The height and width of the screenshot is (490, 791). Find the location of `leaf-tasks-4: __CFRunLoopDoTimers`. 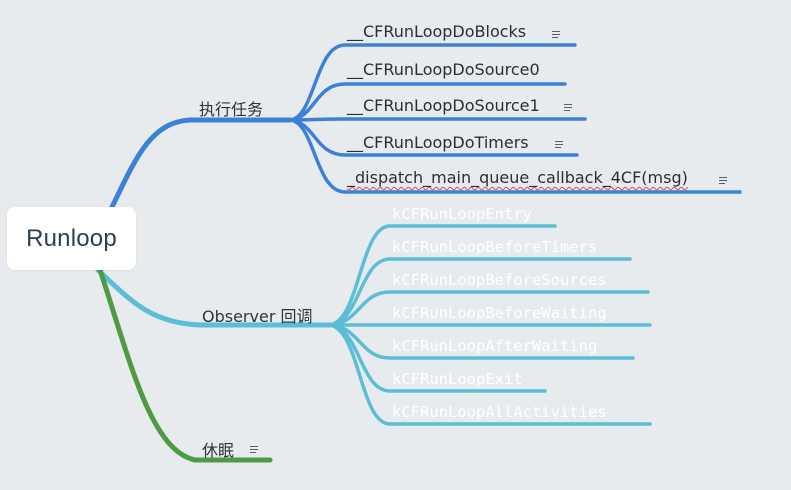

leaf-tasks-4: __CFRunLoopDoTimers is located at coordinates (438, 143).